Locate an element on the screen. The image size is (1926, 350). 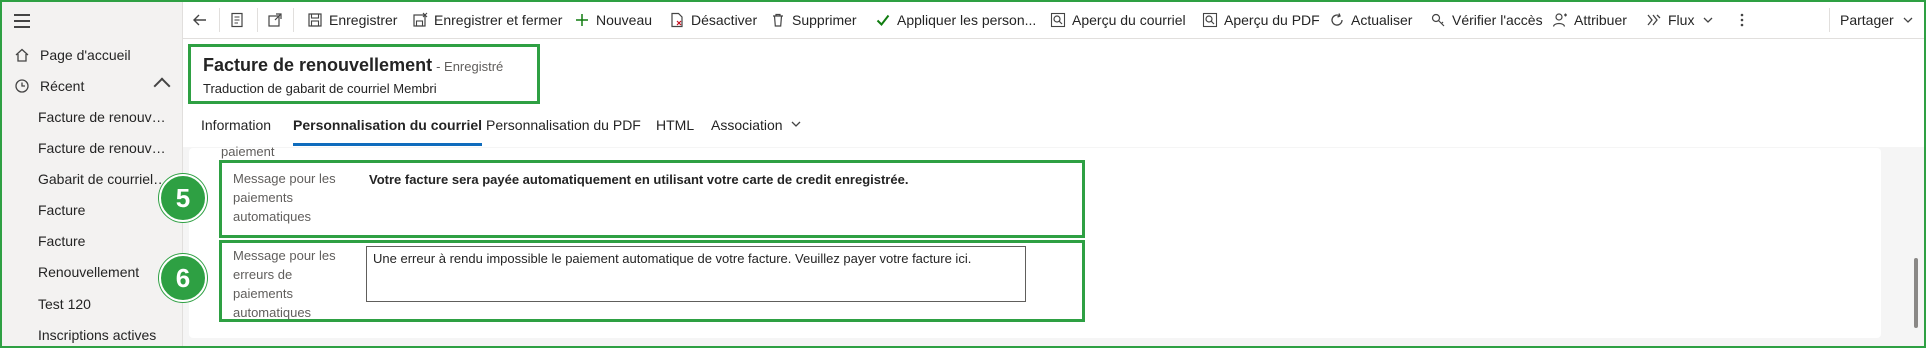
delete-button: Supprimer is located at coordinates (813, 20).